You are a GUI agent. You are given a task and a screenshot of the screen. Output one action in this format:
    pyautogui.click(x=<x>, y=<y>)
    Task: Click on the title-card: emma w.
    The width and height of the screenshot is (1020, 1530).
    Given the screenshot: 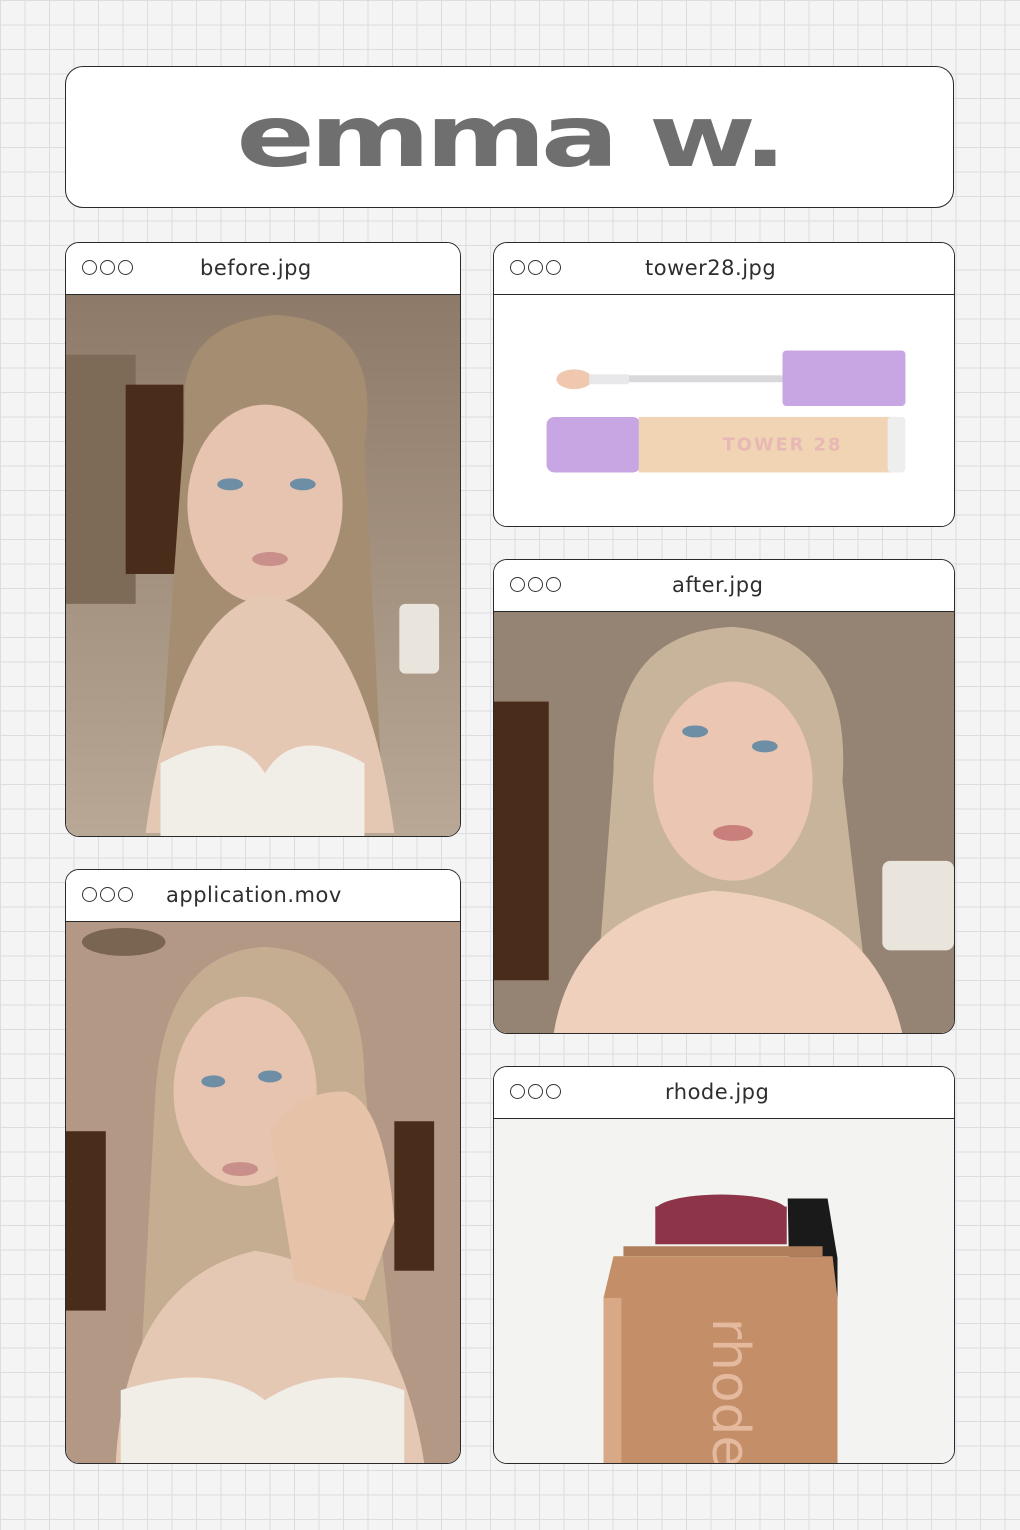 What is the action you would take?
    pyautogui.click(x=509, y=137)
    